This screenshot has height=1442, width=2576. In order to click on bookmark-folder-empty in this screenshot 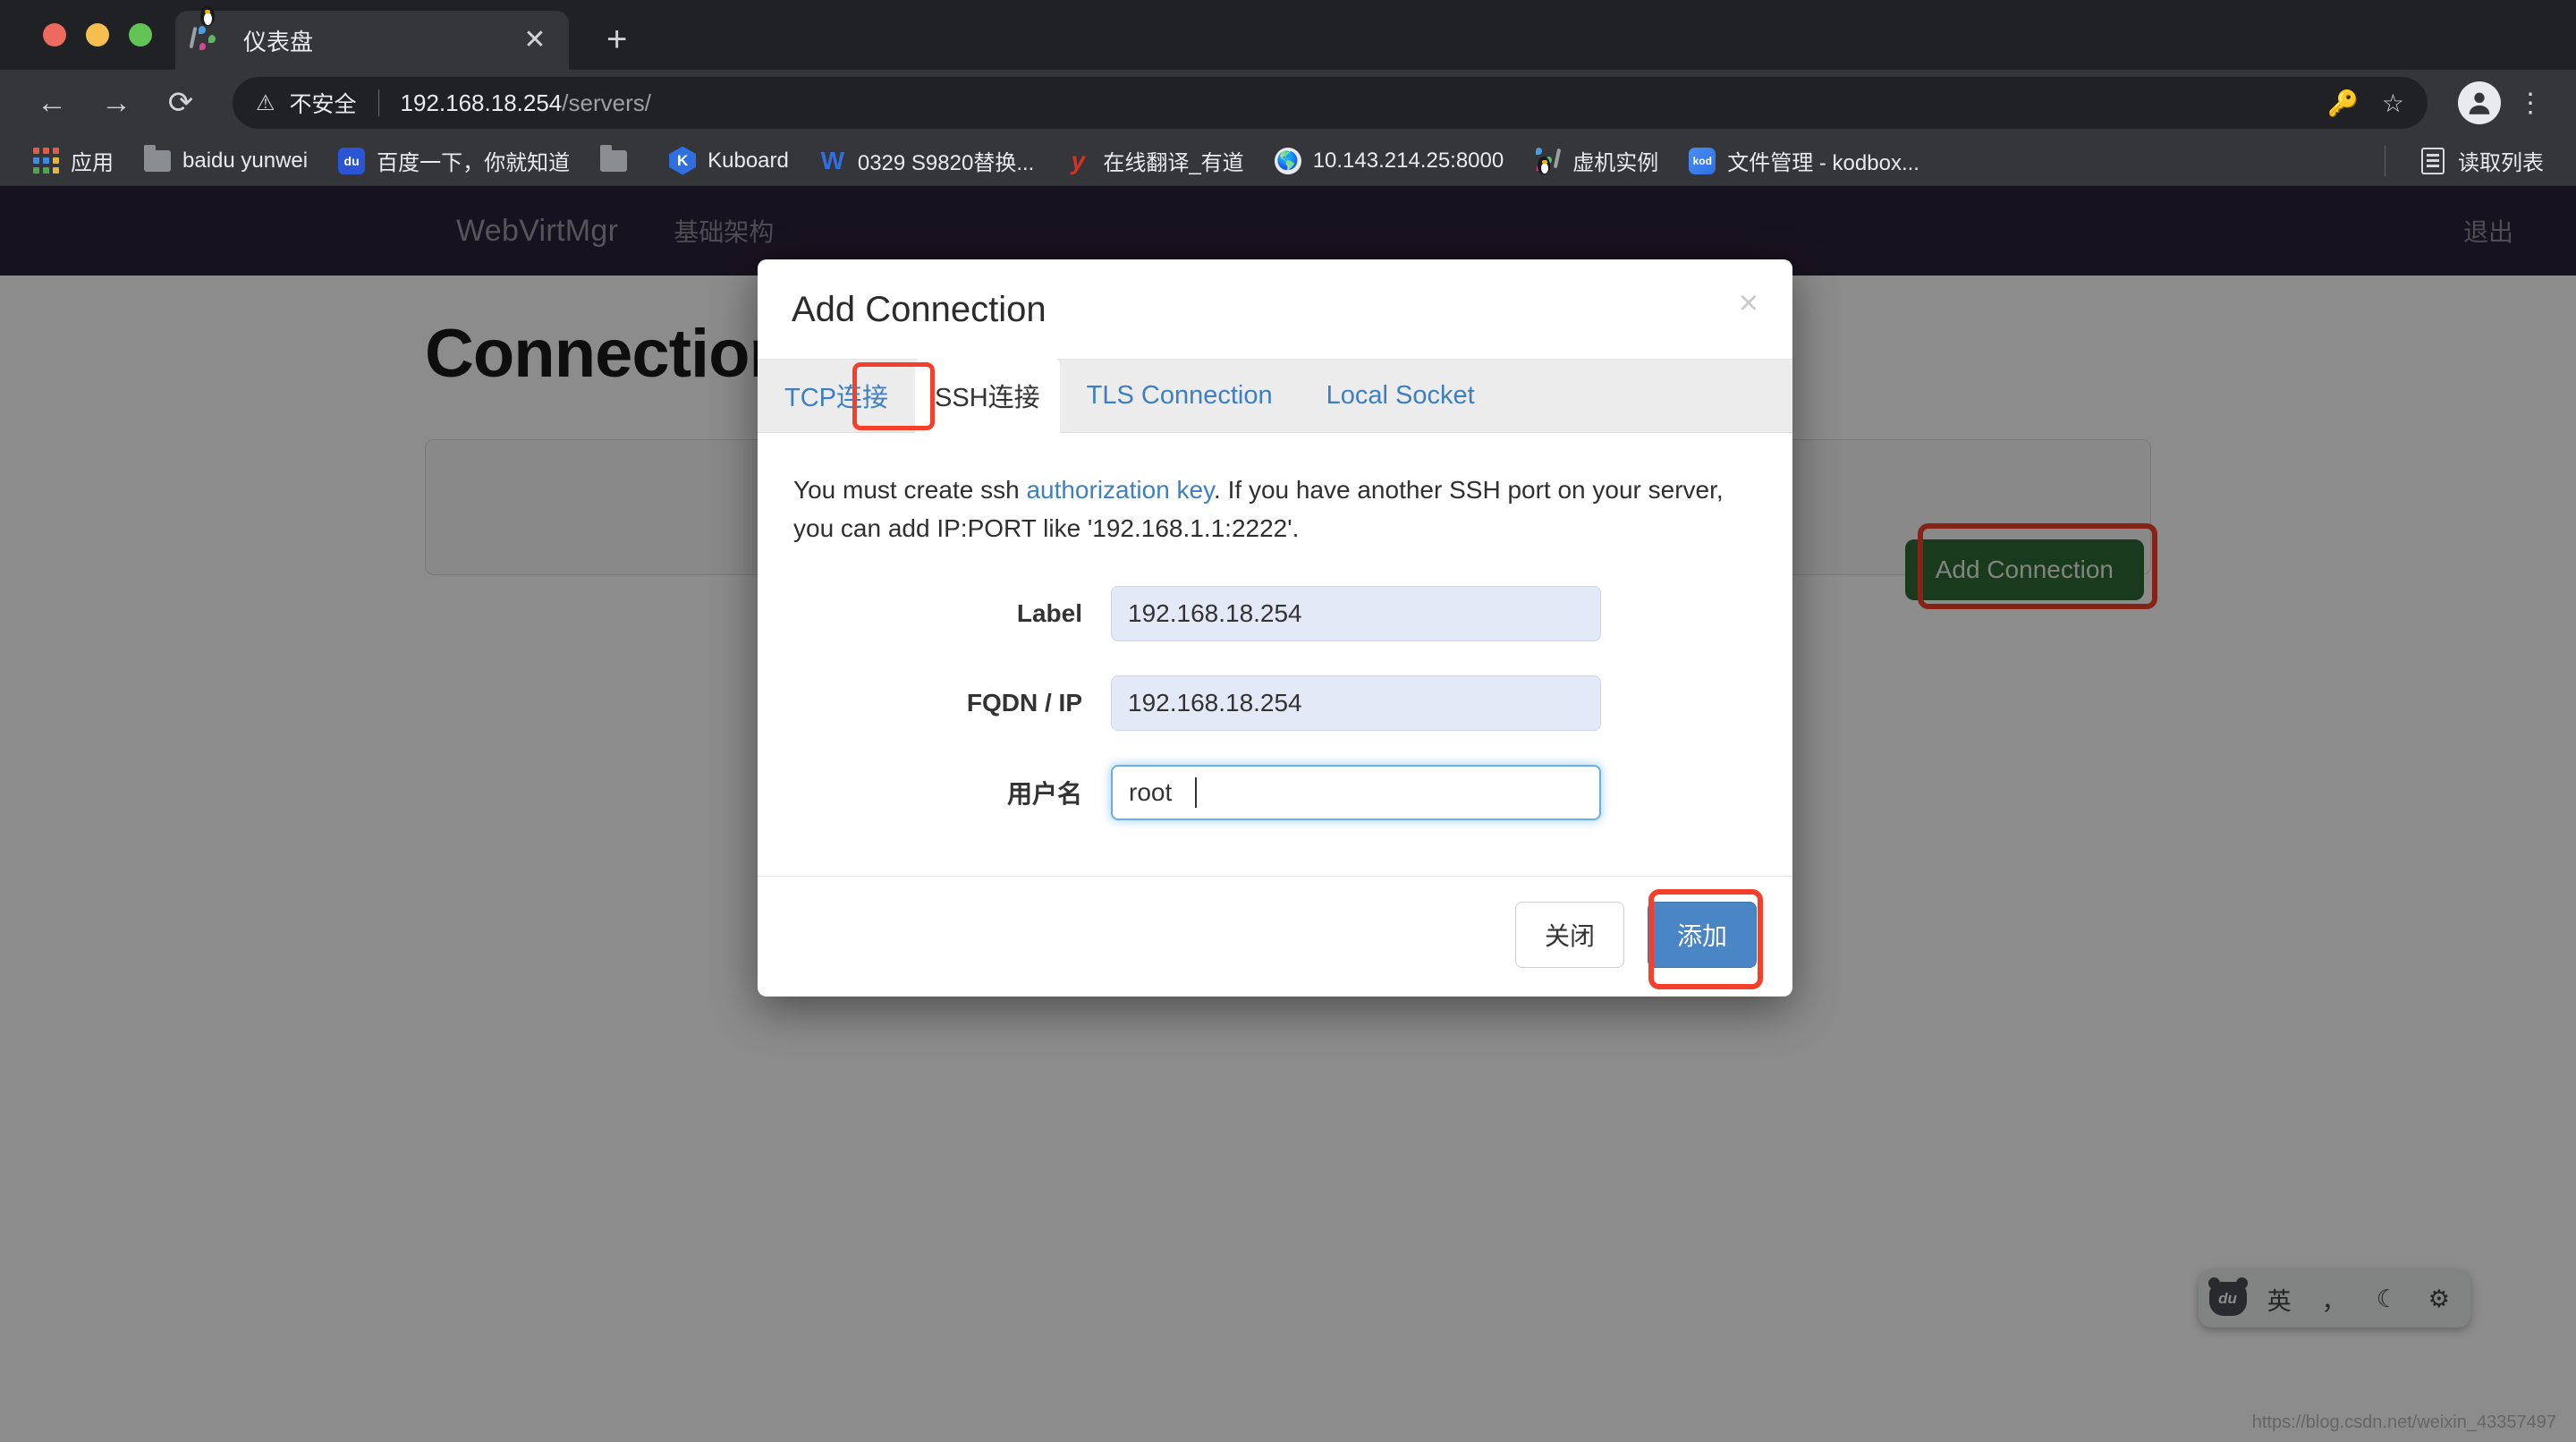, I will do `click(619, 161)`.